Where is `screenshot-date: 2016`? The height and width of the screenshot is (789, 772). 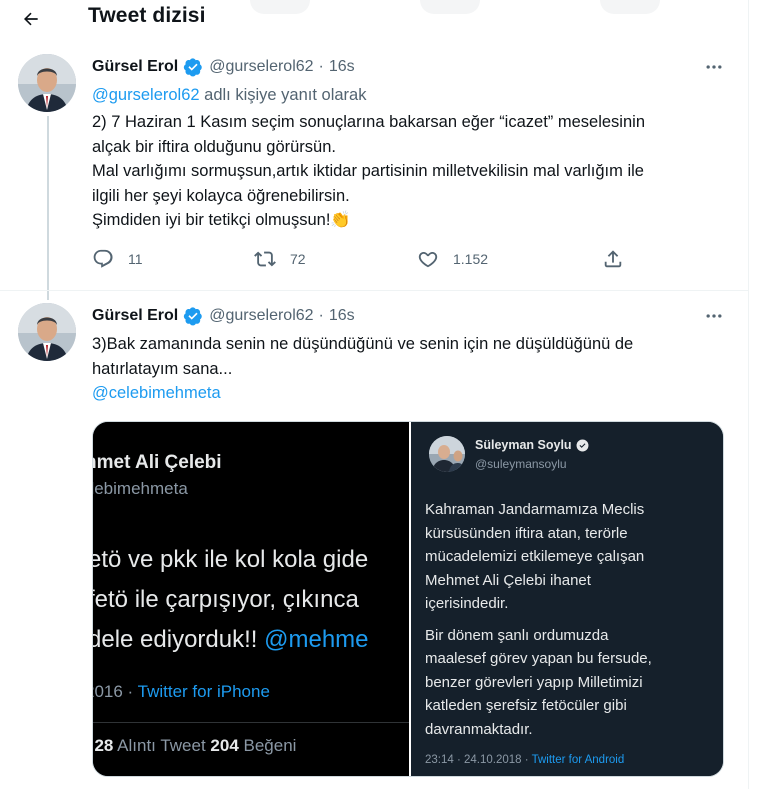 screenshot-date: 2016 is located at coordinates (108, 691).